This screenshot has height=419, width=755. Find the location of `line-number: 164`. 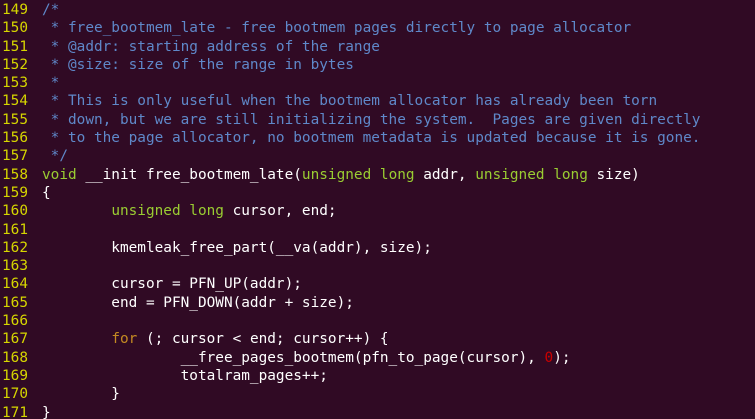

line-number: 164 is located at coordinates (15, 284).